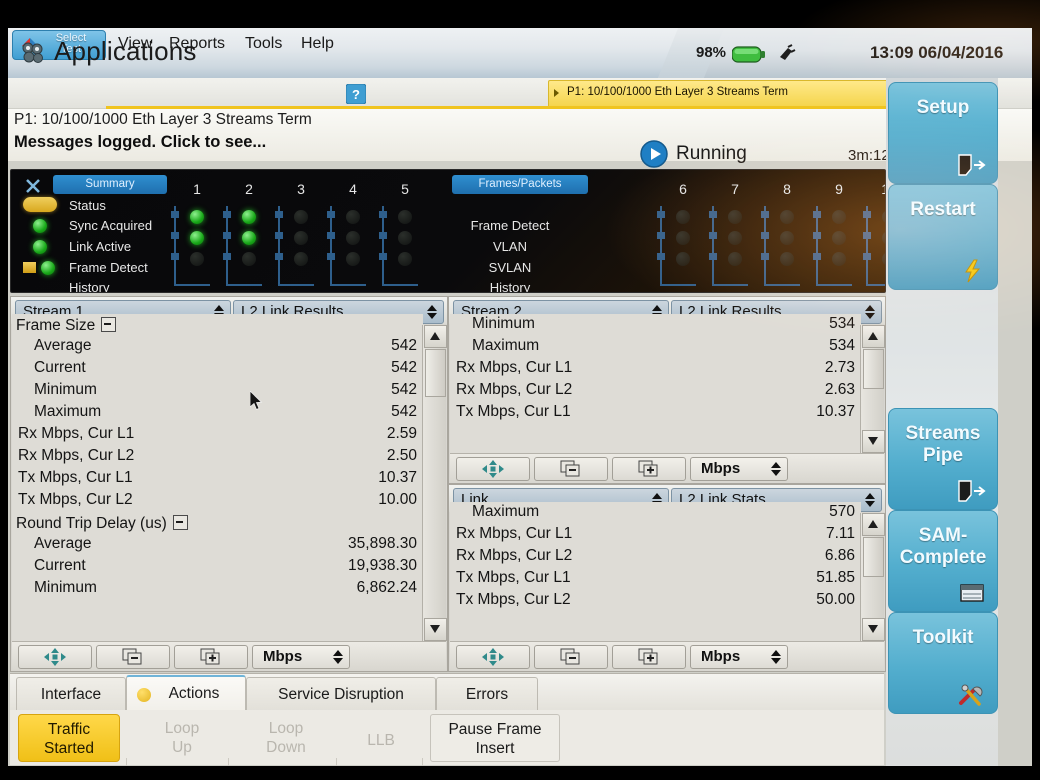  Describe the element at coordinates (655, 535) in the screenshot. I see `table-row: Rx Mbps, Cur L1 7.11` at that location.